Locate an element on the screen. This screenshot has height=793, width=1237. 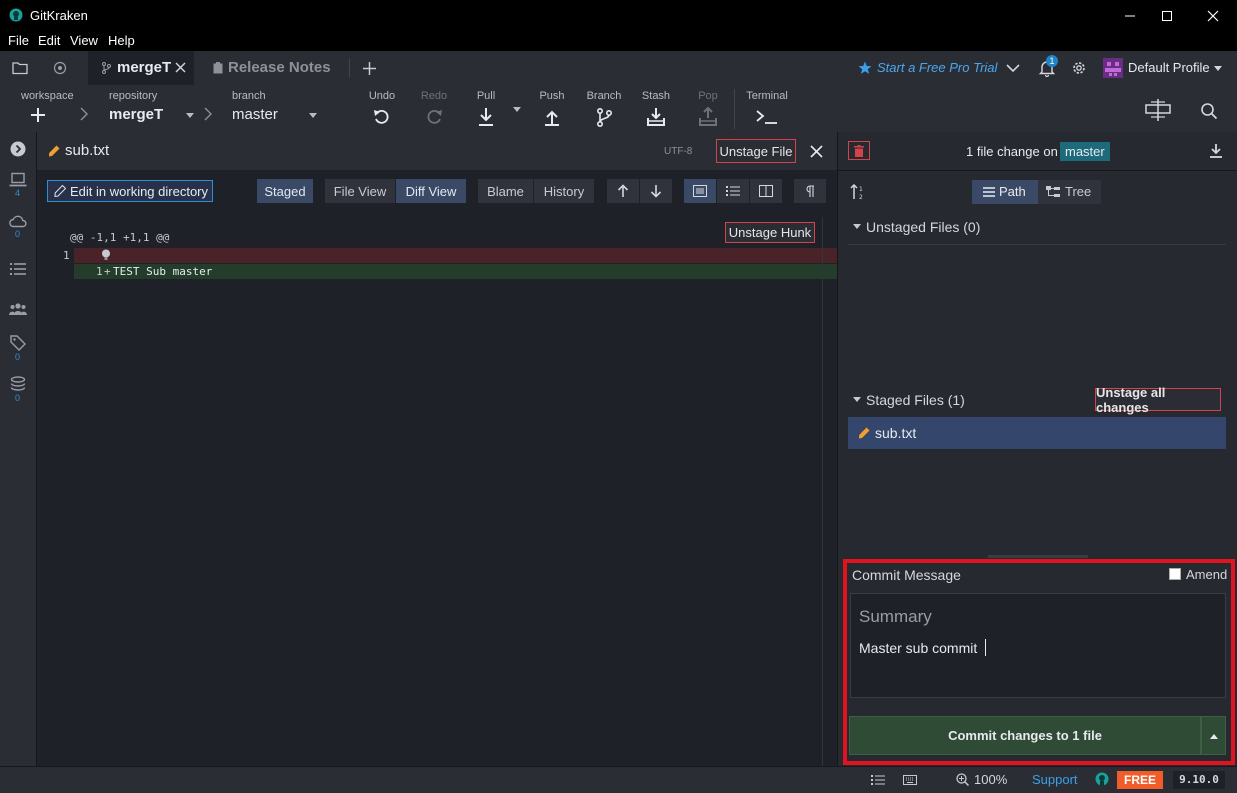
tree-view-button: Tree is located at coordinates (1069, 192).